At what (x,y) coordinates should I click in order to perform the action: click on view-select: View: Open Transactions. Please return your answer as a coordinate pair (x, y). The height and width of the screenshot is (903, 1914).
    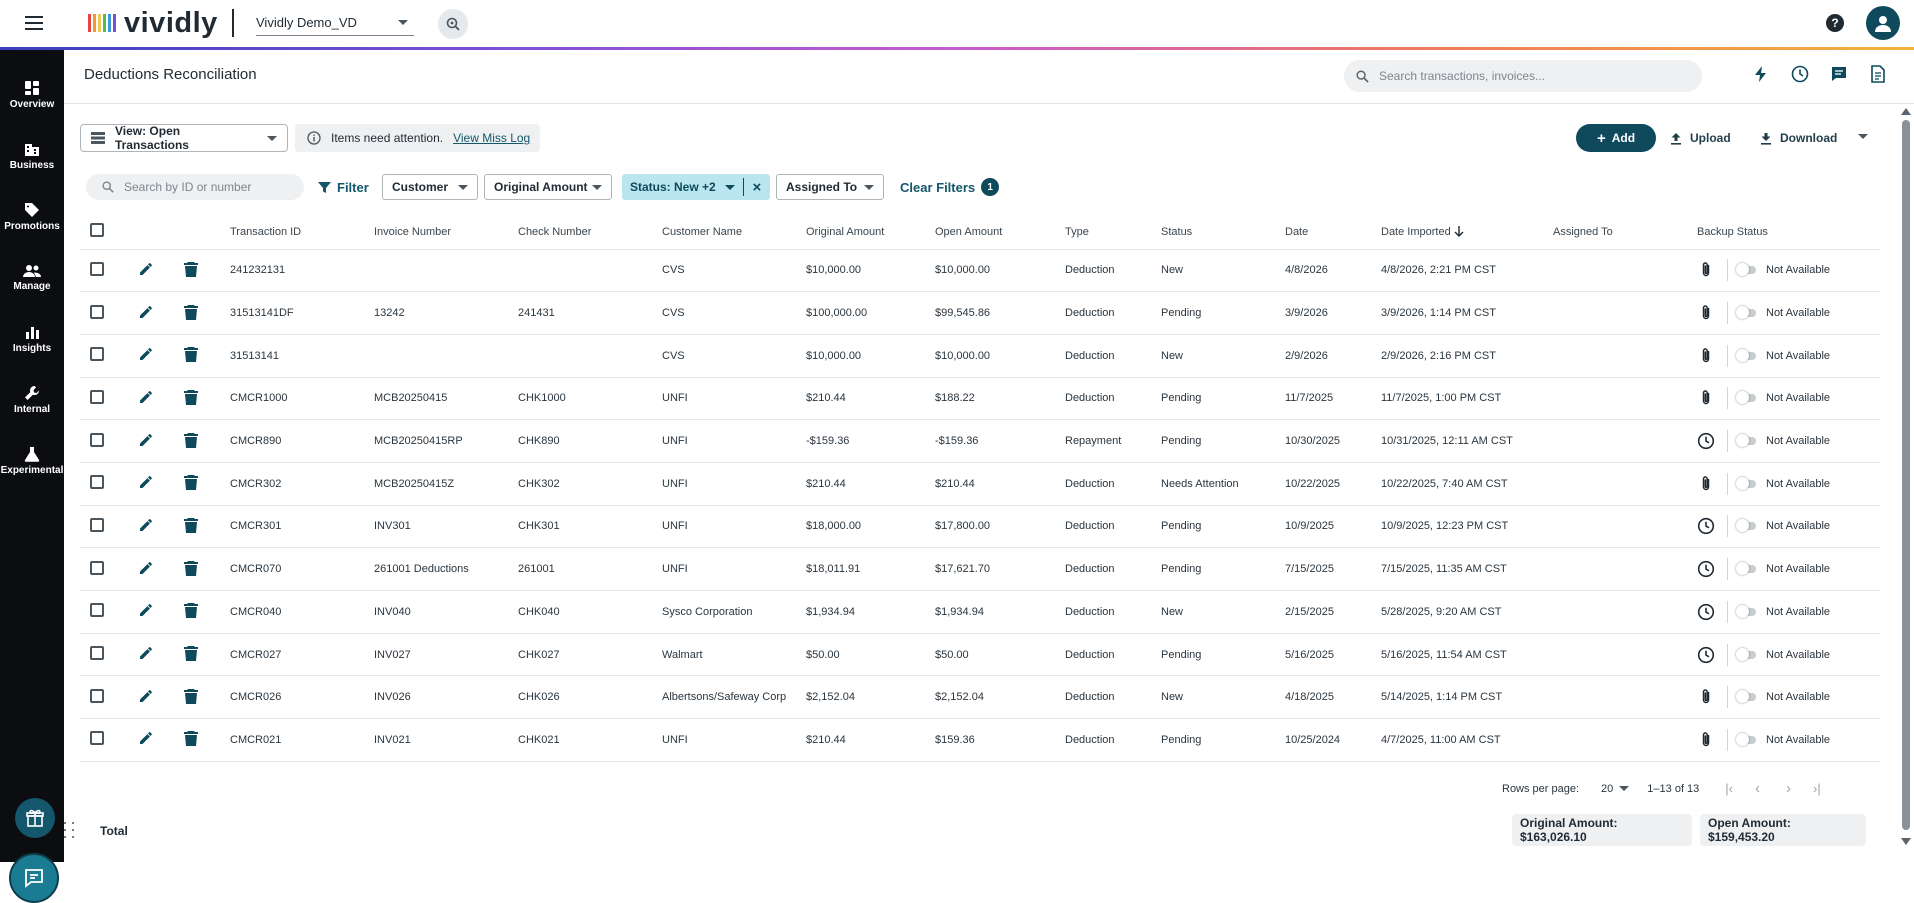
    Looking at the image, I should click on (184, 138).